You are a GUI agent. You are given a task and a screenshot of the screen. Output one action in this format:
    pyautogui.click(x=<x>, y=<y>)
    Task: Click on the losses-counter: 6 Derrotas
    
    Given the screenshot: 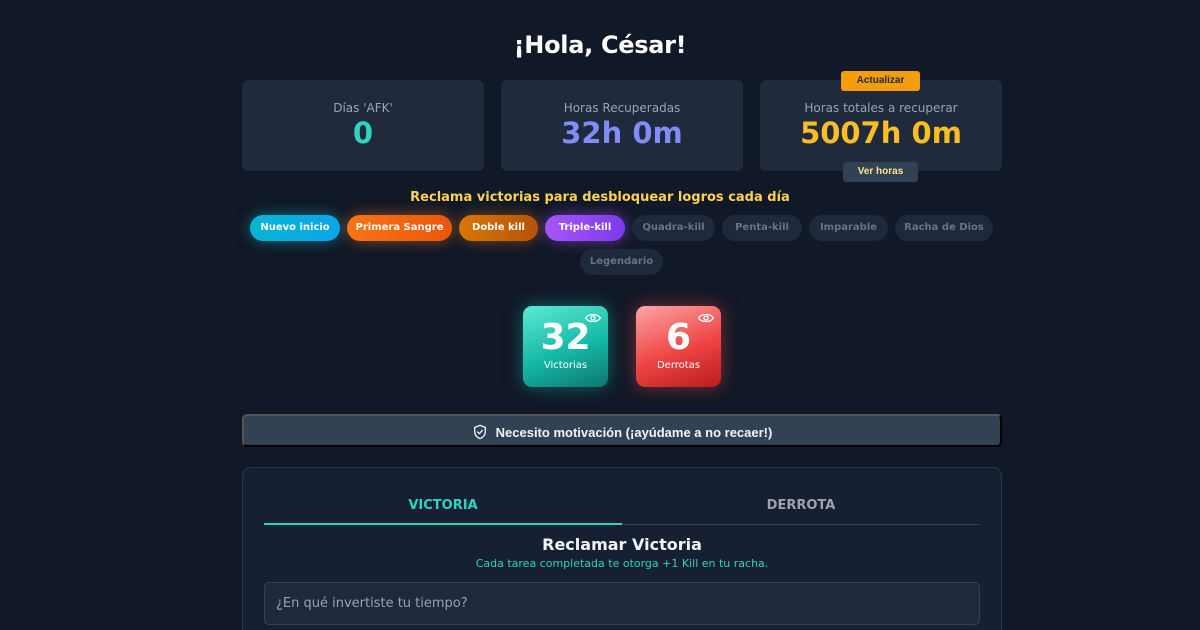 What is the action you would take?
    pyautogui.click(x=678, y=346)
    